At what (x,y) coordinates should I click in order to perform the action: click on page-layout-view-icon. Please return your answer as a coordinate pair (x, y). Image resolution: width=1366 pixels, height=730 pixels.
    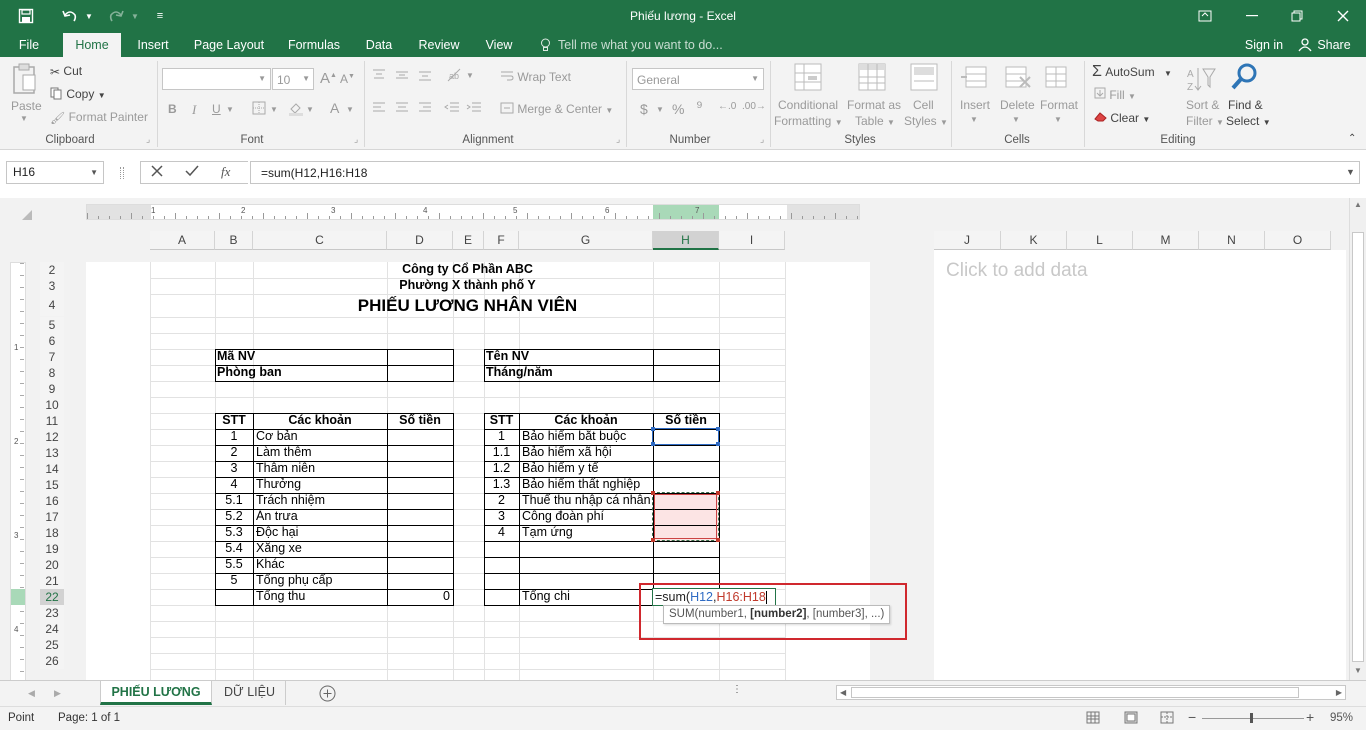
    Looking at the image, I should click on (1131, 719).